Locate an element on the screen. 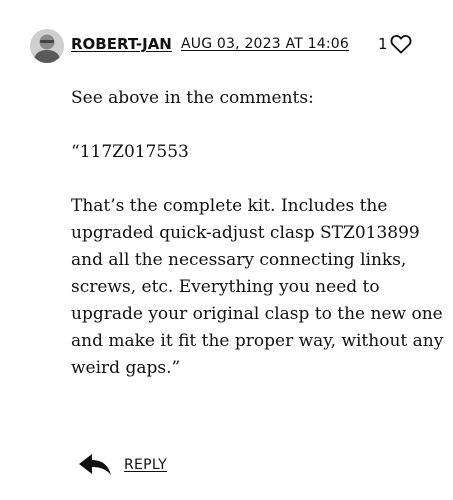  comment-date-link: AUG 03, 2023 AT 14:06 is located at coordinates (265, 44).